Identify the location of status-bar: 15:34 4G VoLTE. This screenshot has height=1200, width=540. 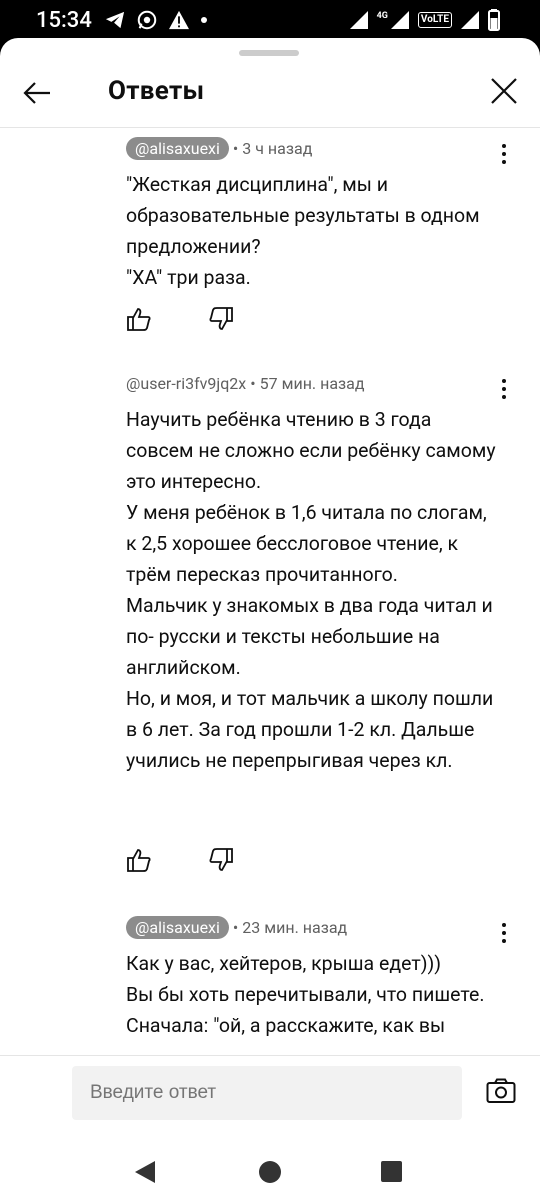
(270, 20).